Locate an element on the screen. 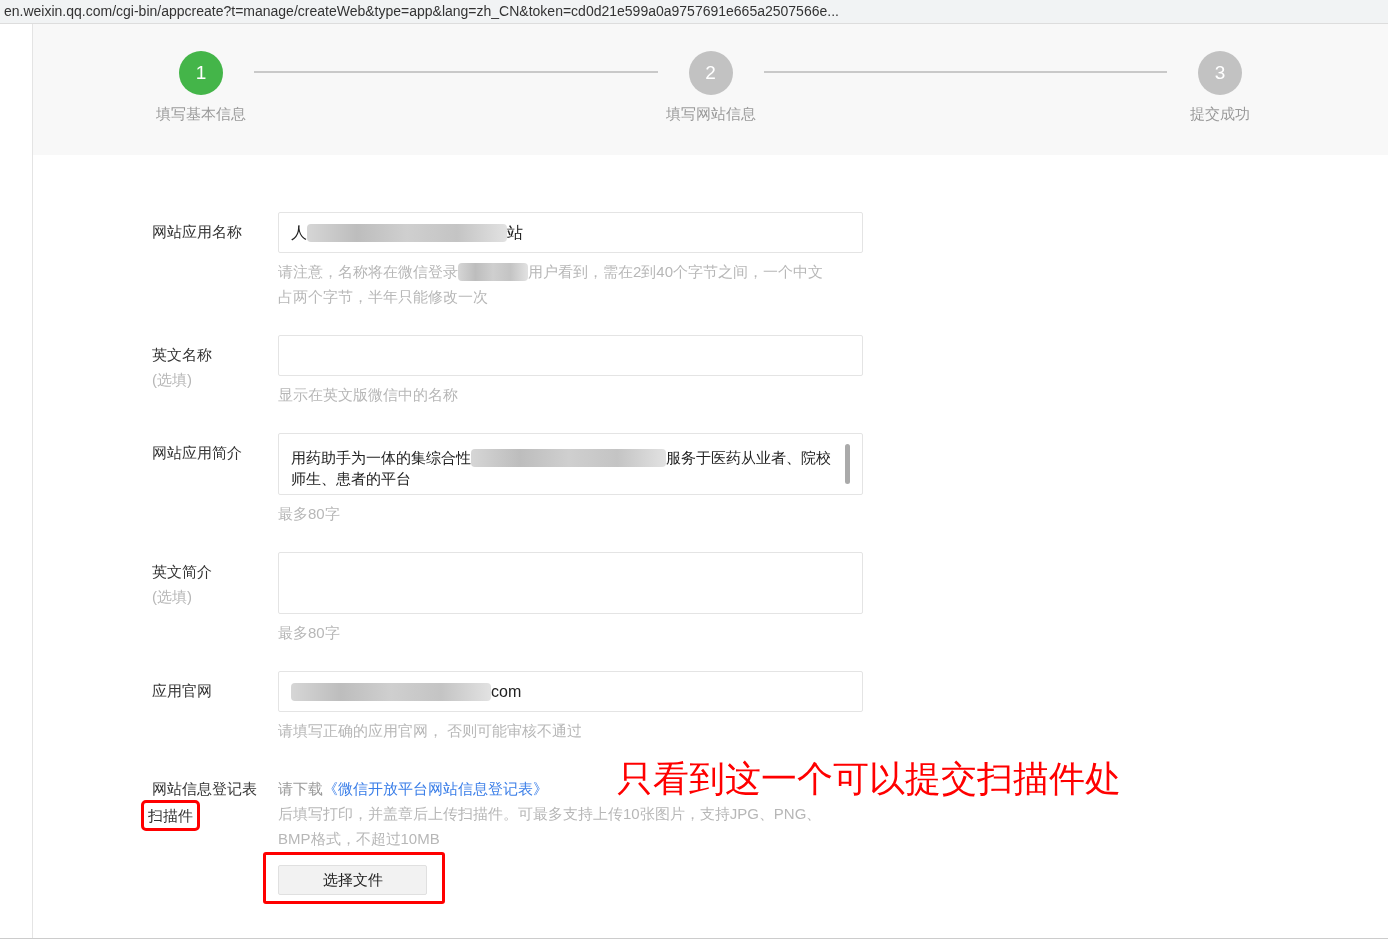 The height and width of the screenshot is (939, 1388). hint-text: BMP格式，不超过10MB is located at coordinates (359, 839).